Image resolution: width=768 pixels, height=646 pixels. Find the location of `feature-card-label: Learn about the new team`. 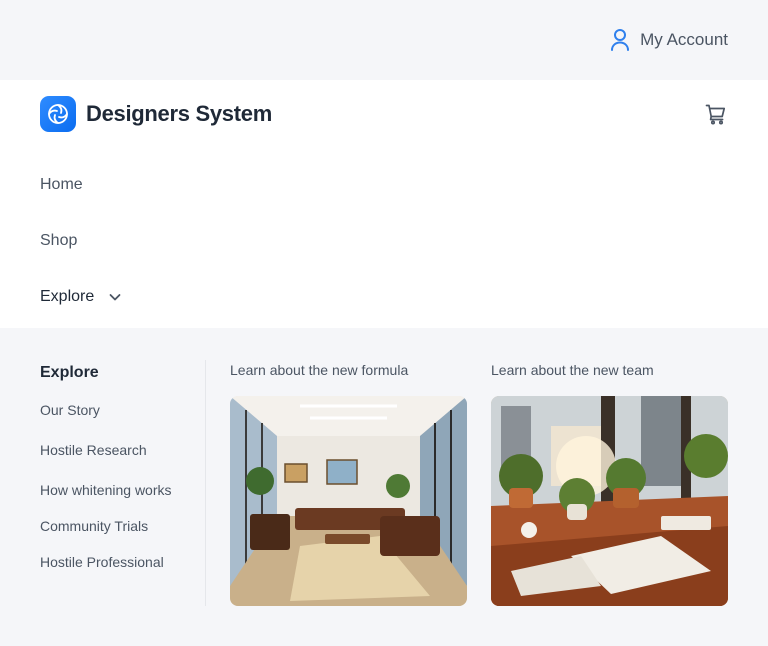

feature-card-label: Learn about the new team is located at coordinates (572, 370).